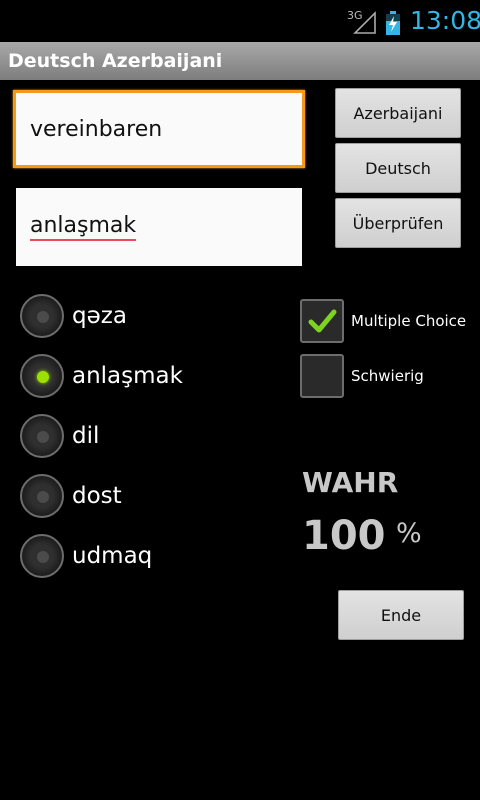 The height and width of the screenshot is (800, 480). What do you see at coordinates (344, 536) in the screenshot?
I see `score-value: 100` at bounding box center [344, 536].